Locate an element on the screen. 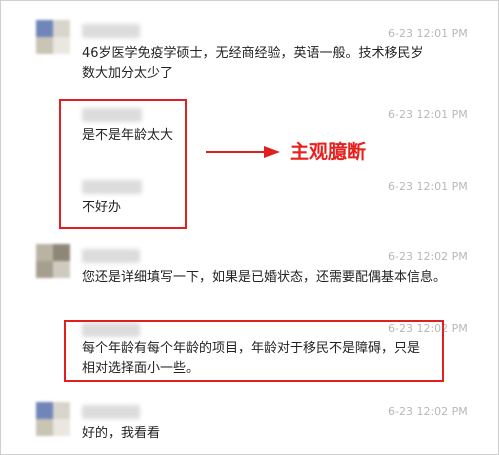 The width and height of the screenshot is (499, 455). annotation-label: 主观臆断 is located at coordinates (328, 152).